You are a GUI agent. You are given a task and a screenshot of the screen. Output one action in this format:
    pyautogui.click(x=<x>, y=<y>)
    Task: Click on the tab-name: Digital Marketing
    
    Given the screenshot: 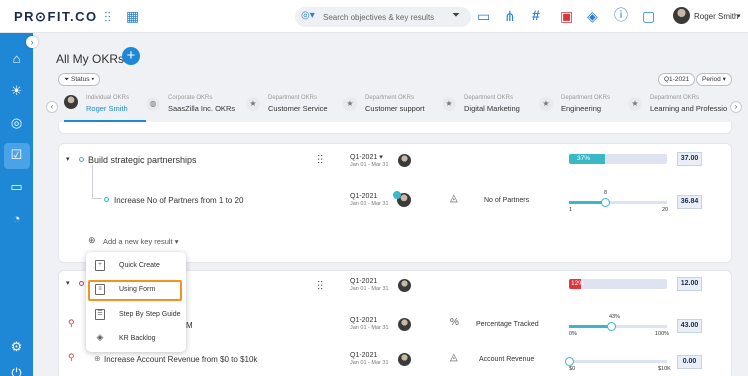 What is the action you would take?
    pyautogui.click(x=492, y=108)
    